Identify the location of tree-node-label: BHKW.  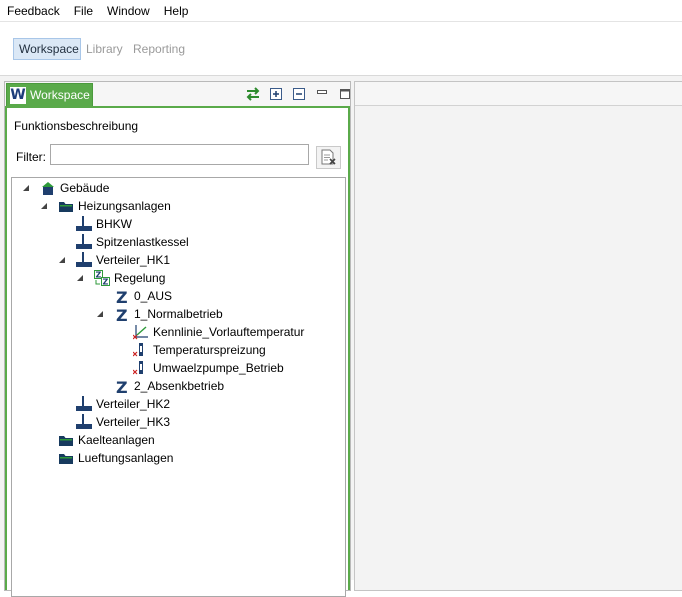
(114, 224).